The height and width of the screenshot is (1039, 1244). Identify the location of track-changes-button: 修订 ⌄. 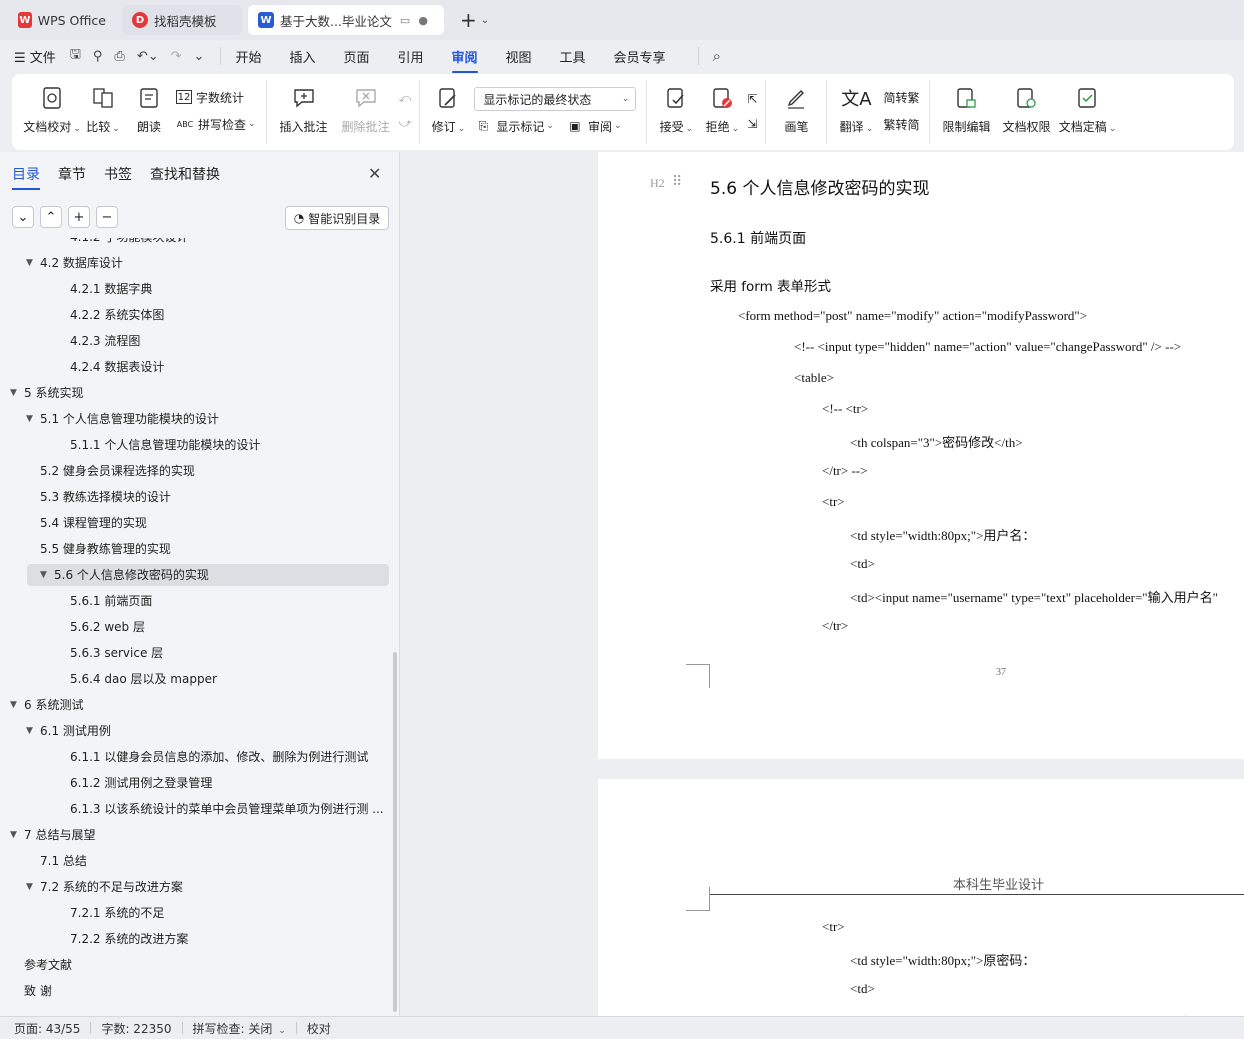
(448, 107).